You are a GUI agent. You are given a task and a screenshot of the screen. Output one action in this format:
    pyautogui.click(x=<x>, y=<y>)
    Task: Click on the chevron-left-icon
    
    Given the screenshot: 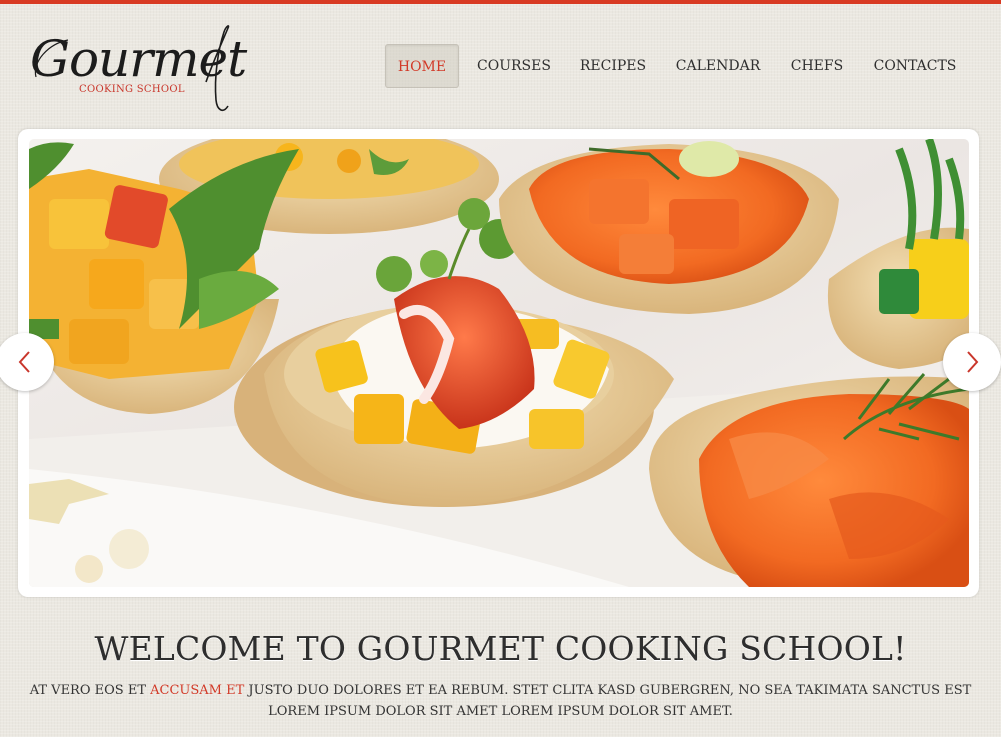 What is the action you would take?
    pyautogui.click(x=24, y=362)
    